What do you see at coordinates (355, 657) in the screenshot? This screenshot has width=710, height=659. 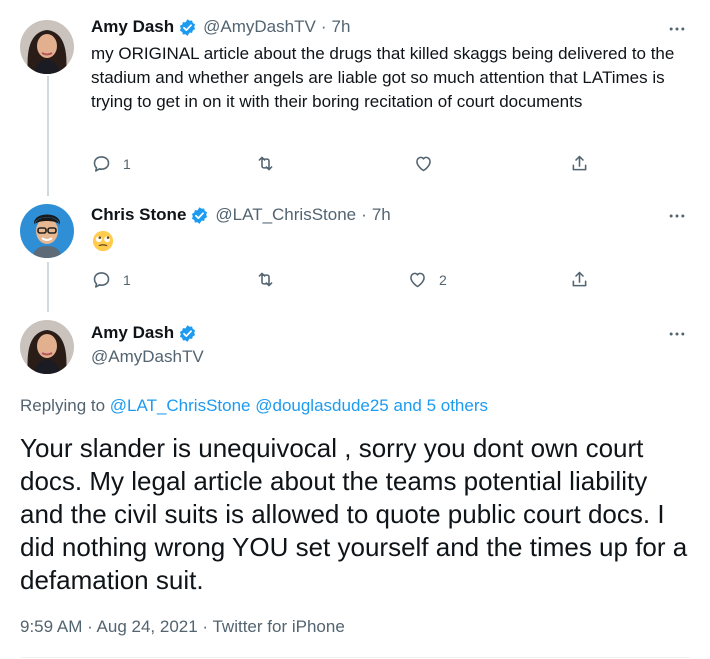 I see `divider` at bounding box center [355, 657].